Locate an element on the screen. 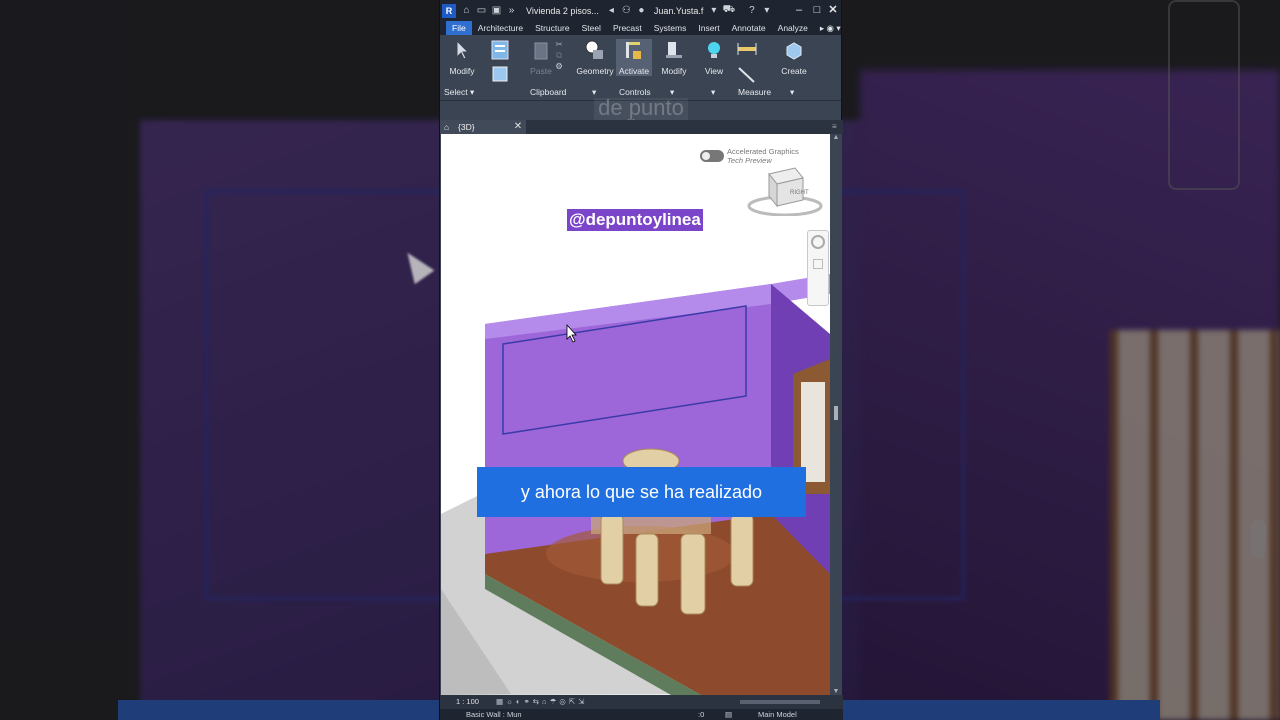 The image size is (1280, 720). scroll-thumb is located at coordinates (836, 413).